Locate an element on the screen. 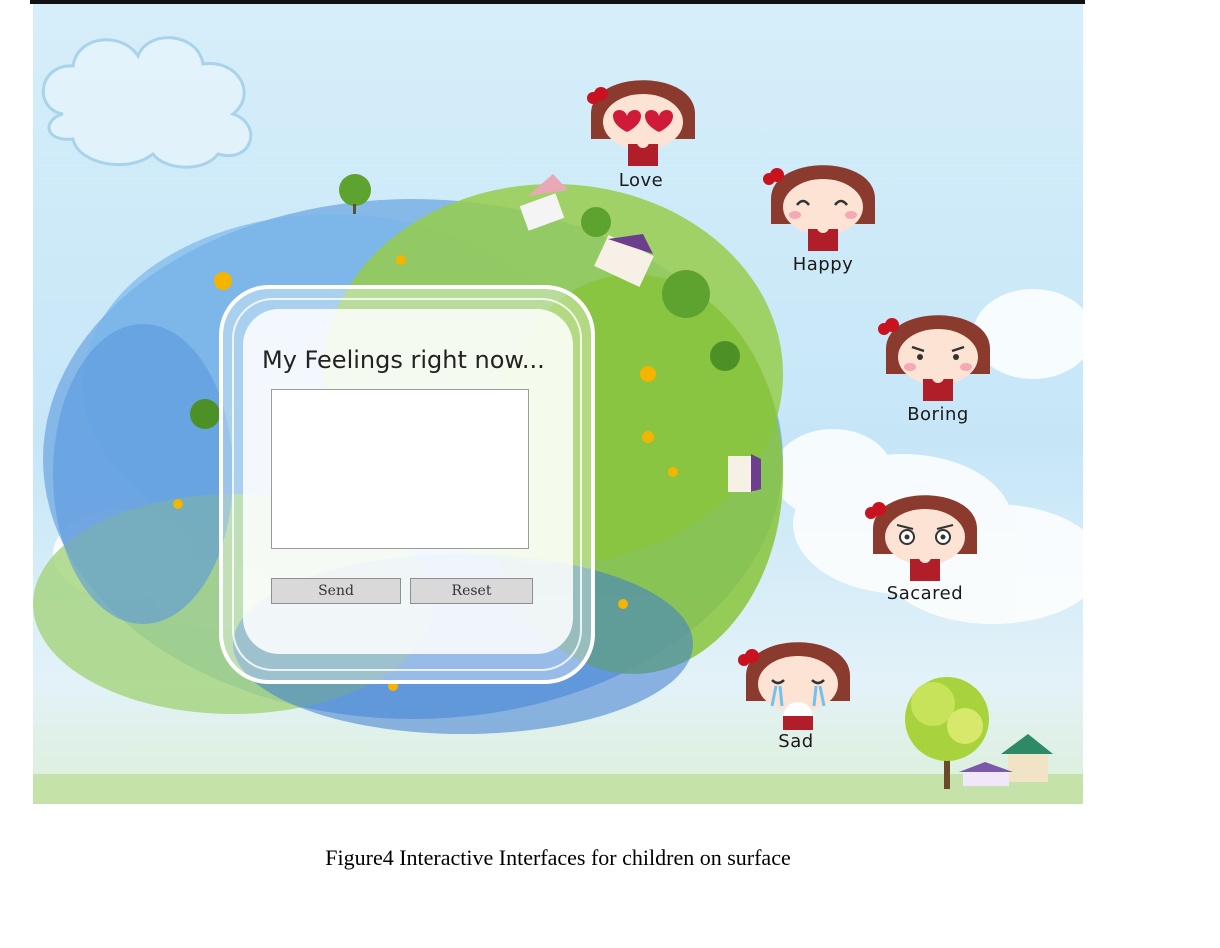 Image resolution: width=1220 pixels, height=948 pixels. crying-girl-icon is located at coordinates (794, 686).